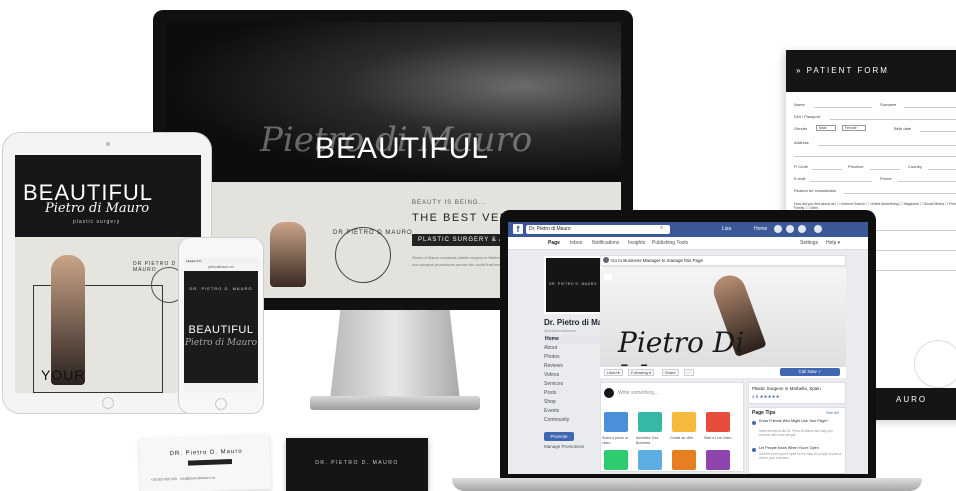 This screenshot has height=491, width=956. What do you see at coordinates (518, 229) in the screenshot?
I see `facebook-logo-icon: f` at bounding box center [518, 229].